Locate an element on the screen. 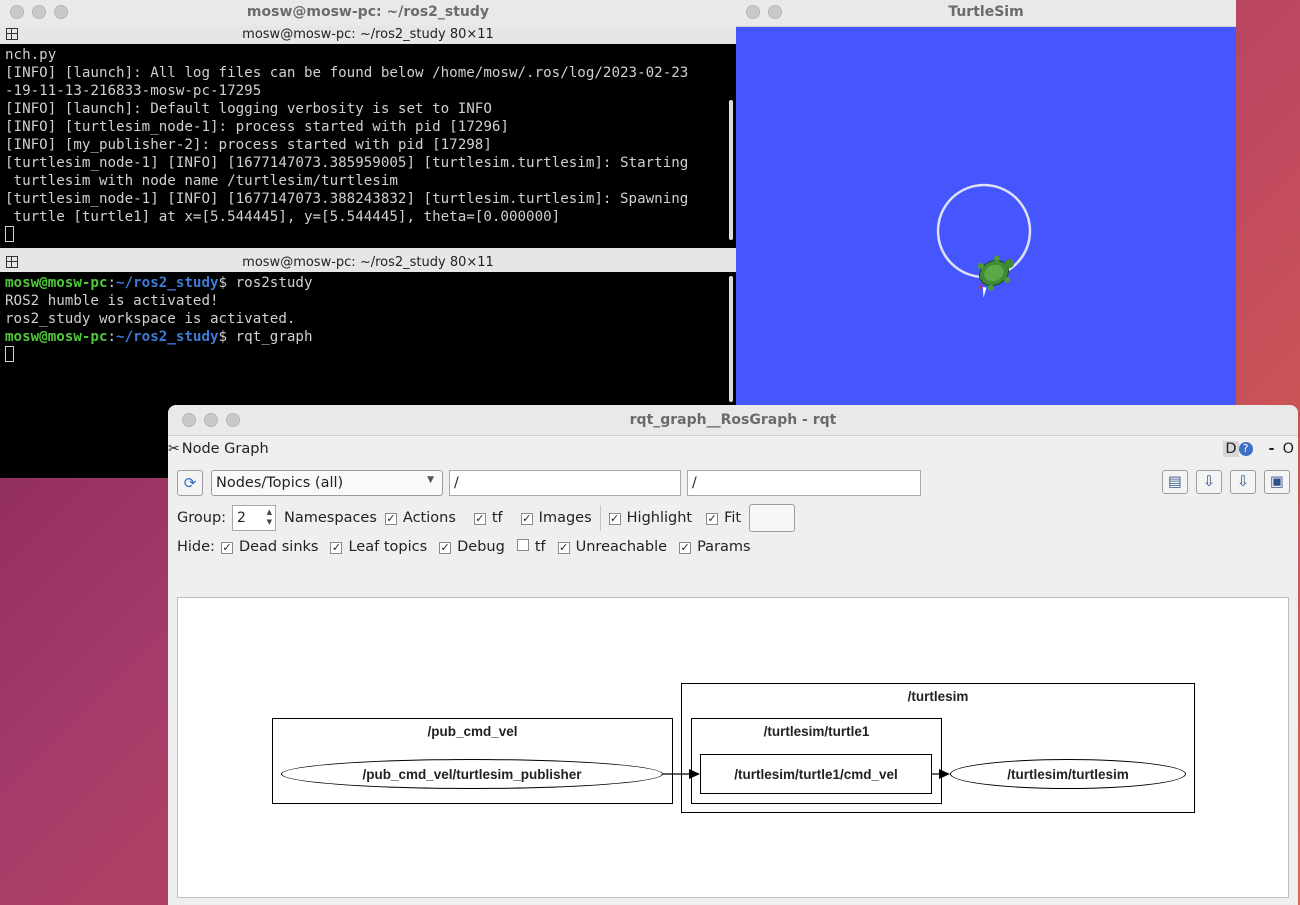  unreachable-checkbox: ✓ Unreachable is located at coordinates (612, 547).